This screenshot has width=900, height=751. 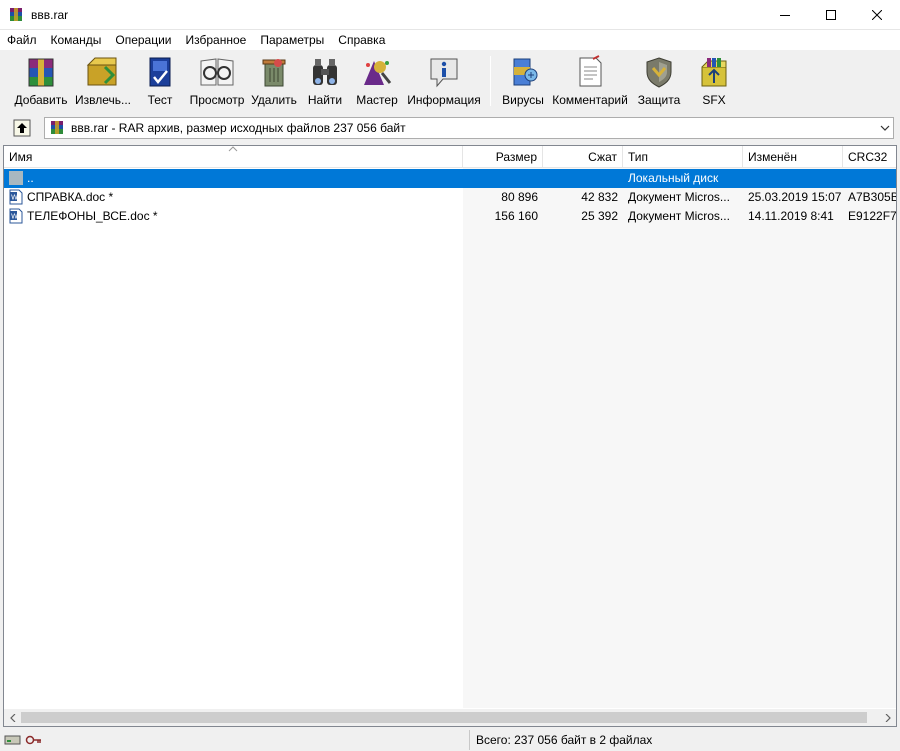 What do you see at coordinates (444, 100) in the screenshot?
I see `info-label: Информация` at bounding box center [444, 100].